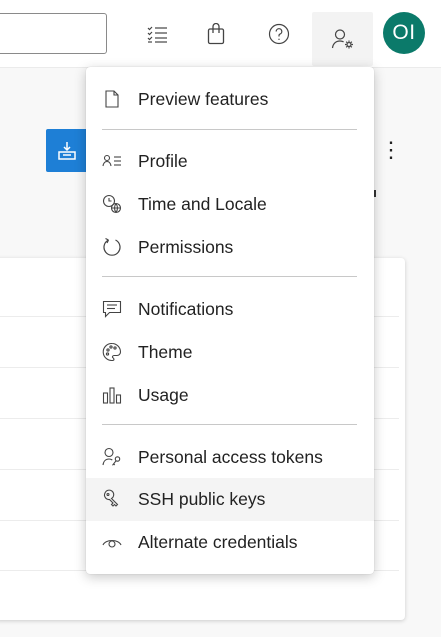  I want to click on menu-item-label: Theme, so click(165, 352).